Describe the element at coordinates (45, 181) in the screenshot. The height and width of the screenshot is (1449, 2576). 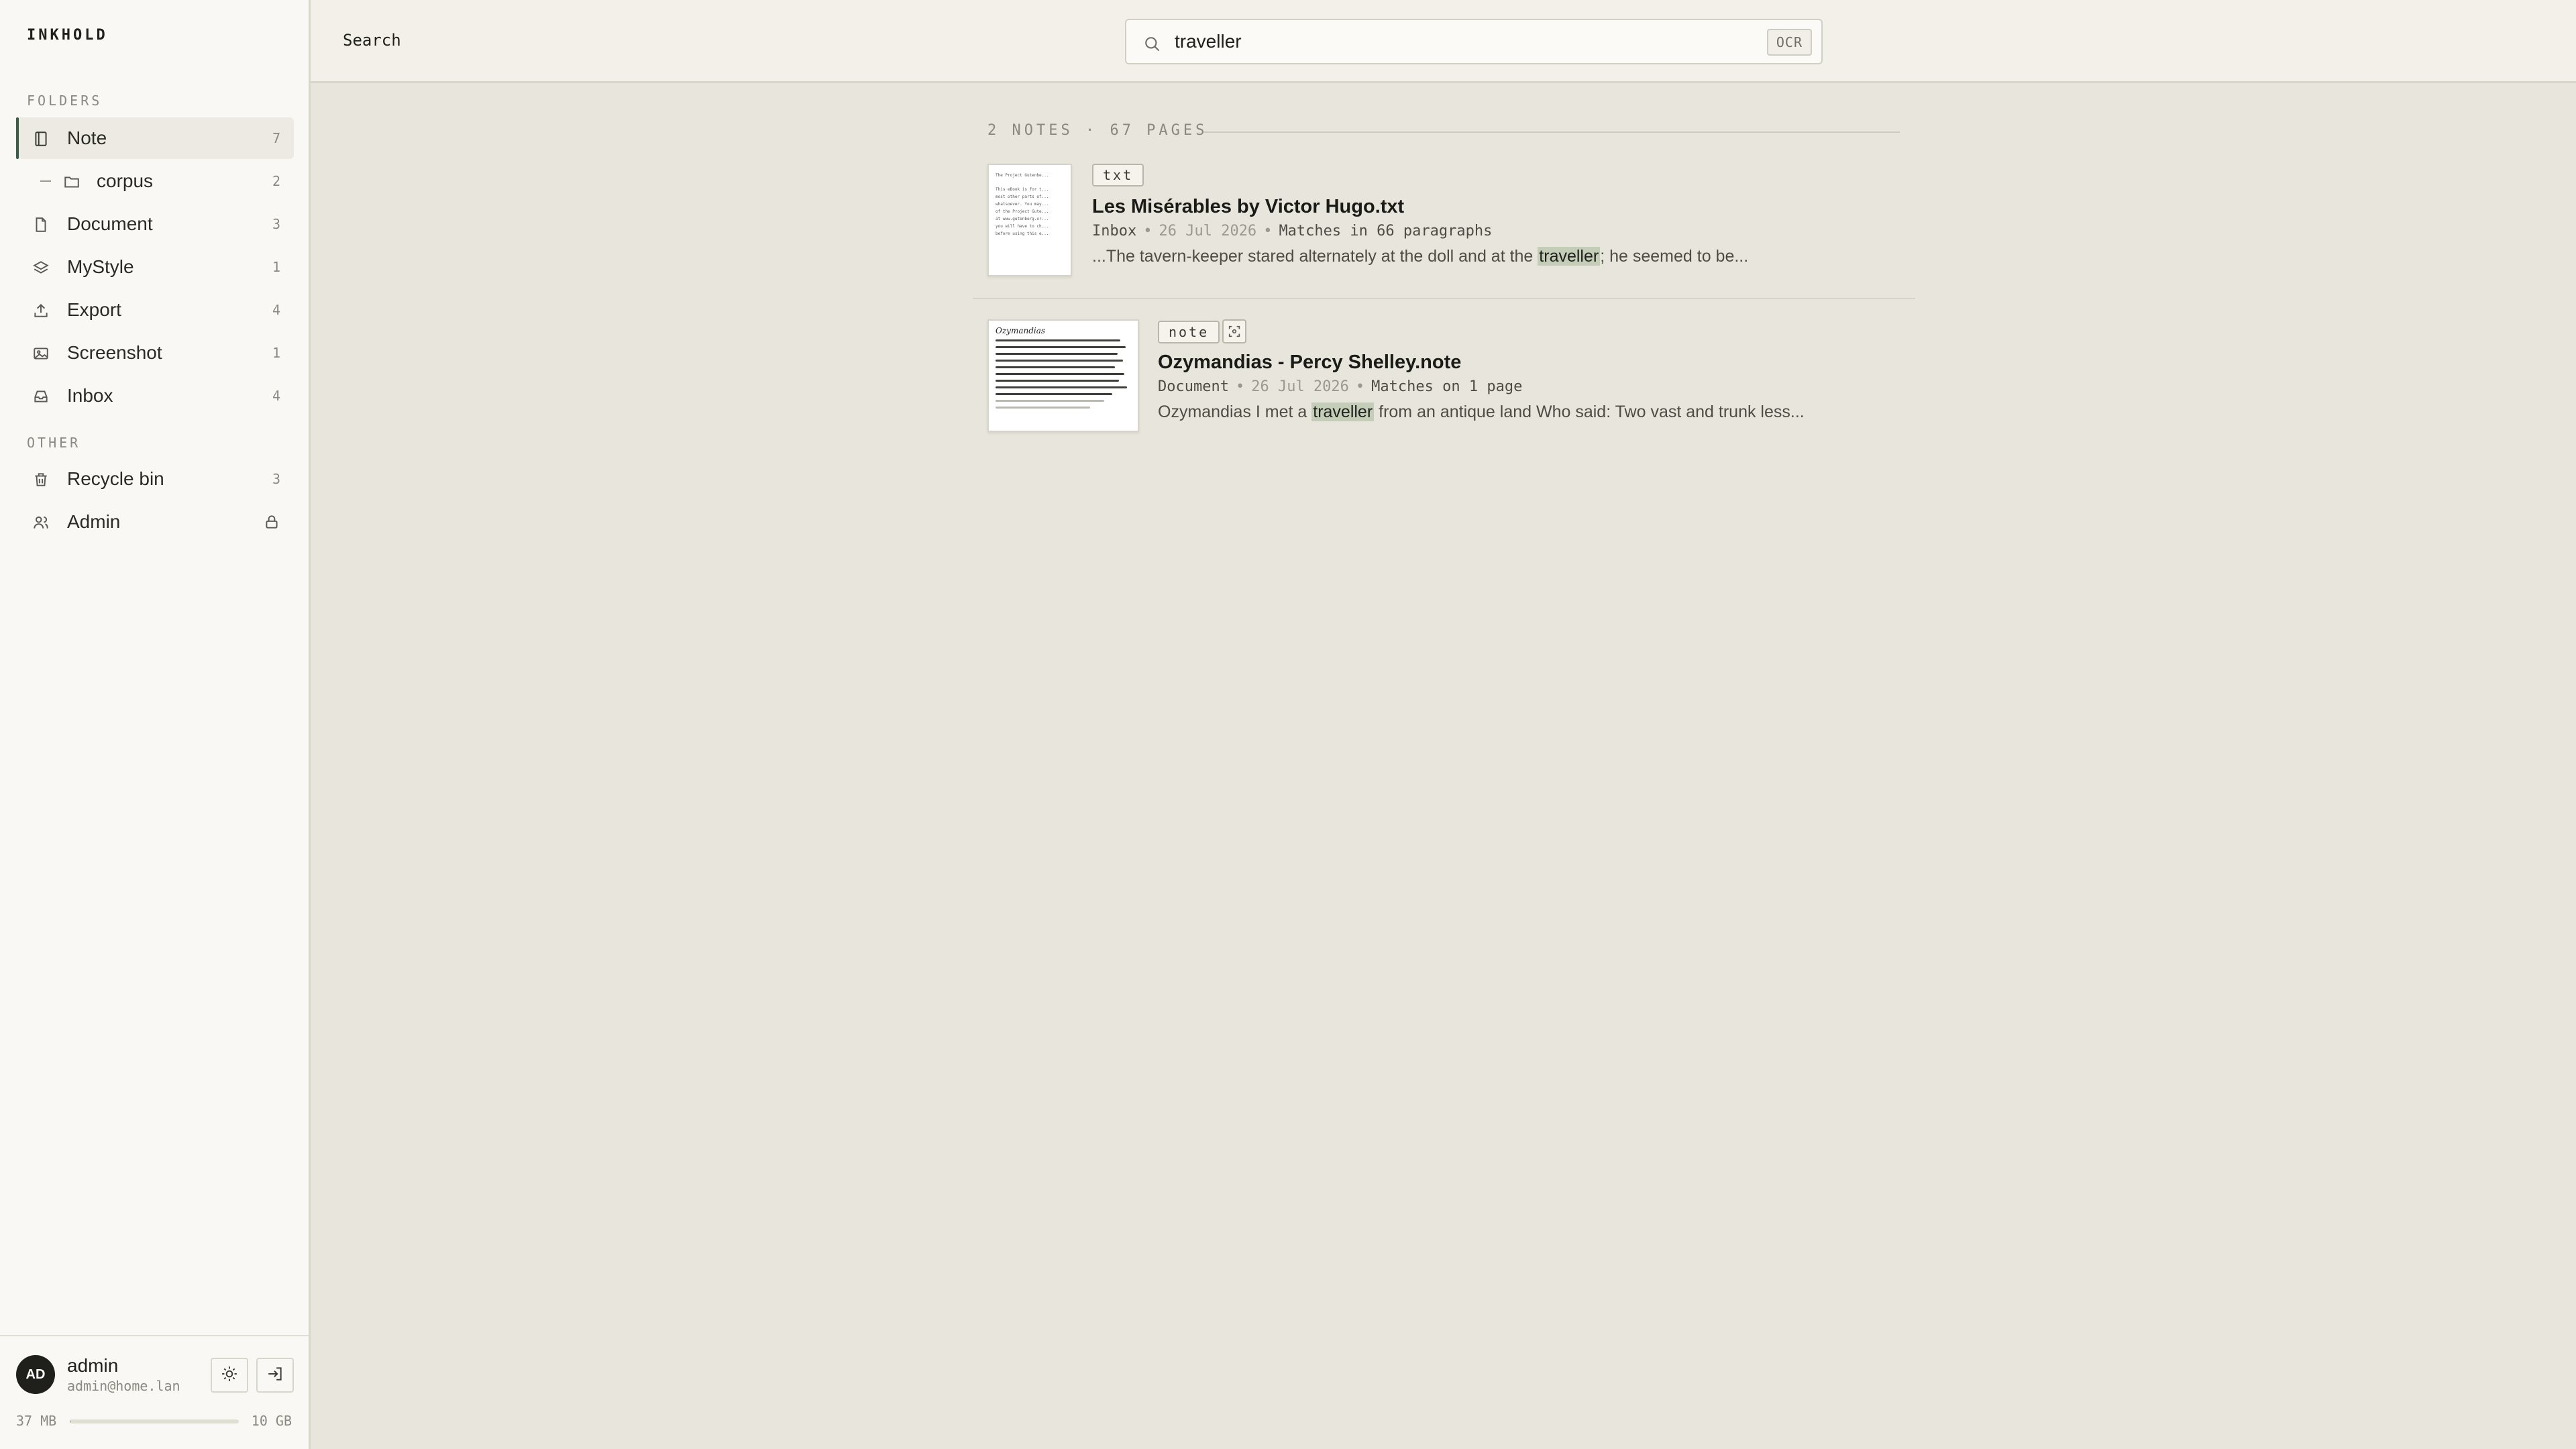
I see `tree-connector` at that location.